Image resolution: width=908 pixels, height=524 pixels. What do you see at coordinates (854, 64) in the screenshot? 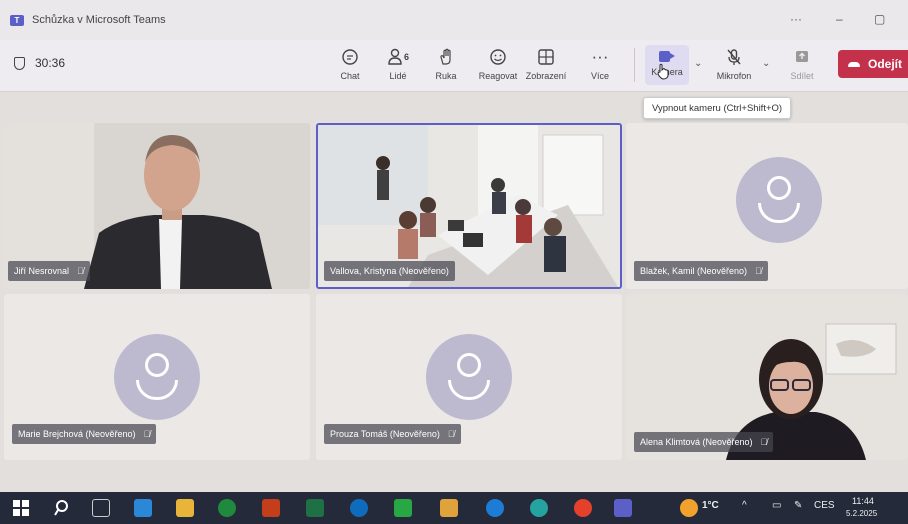
I see `phone-hangup-icon` at bounding box center [854, 64].